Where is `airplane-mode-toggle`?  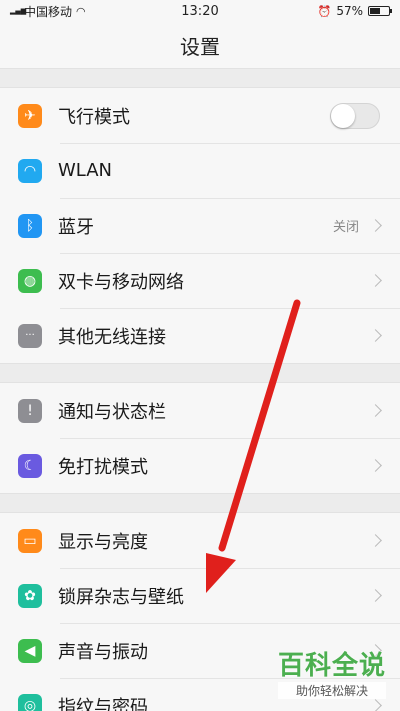
airplane-mode-toggle is located at coordinates (355, 115).